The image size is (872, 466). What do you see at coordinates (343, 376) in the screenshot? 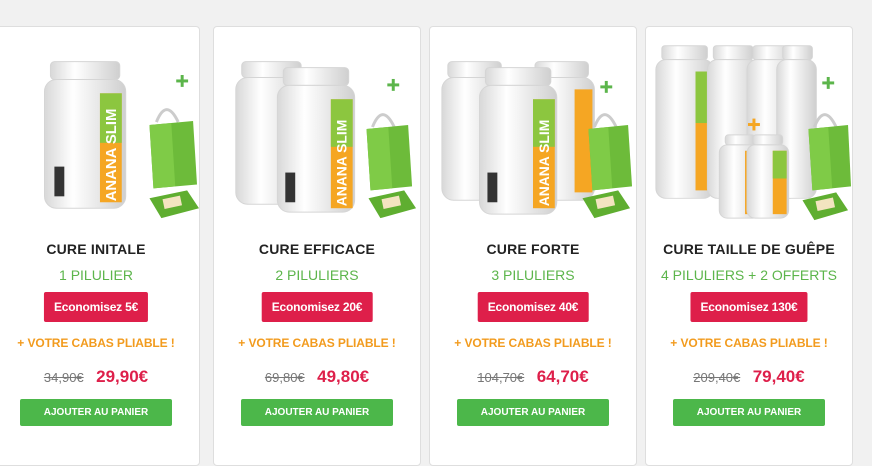
I see `new-price: 49,80€` at bounding box center [343, 376].